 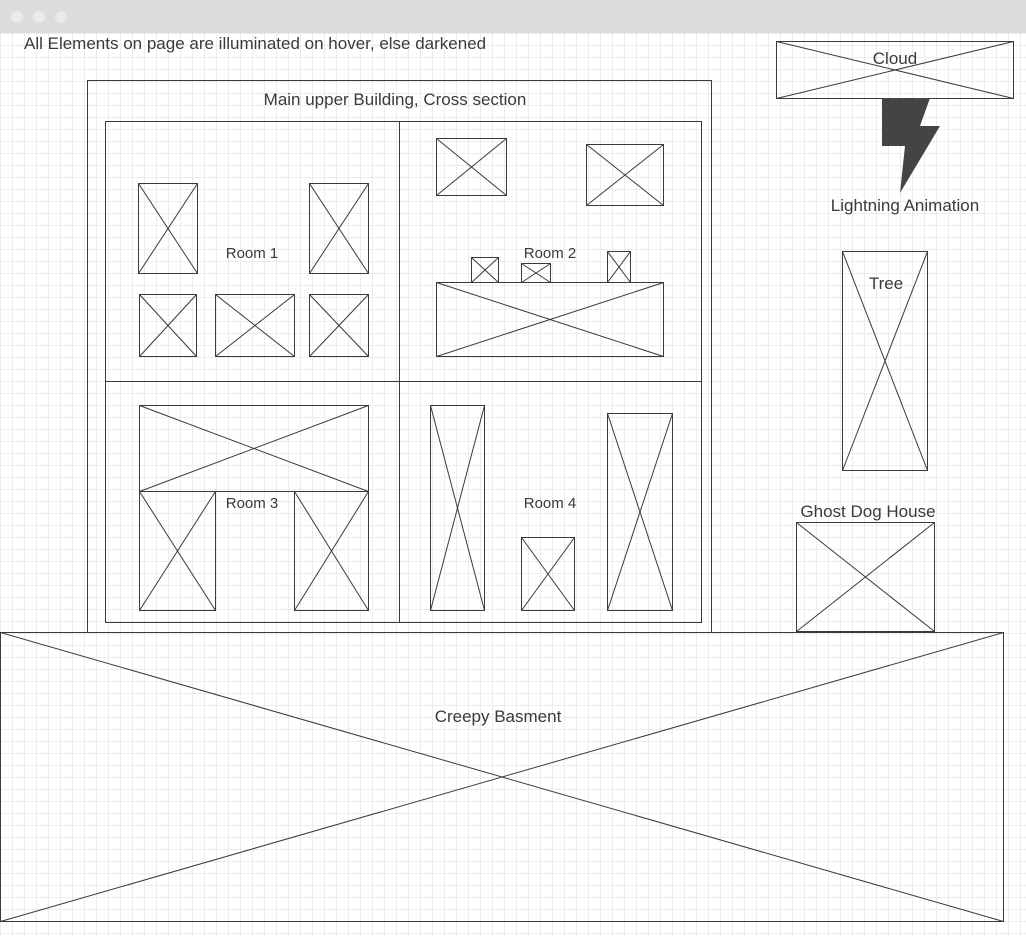 I want to click on lightning-label: Lightning Animation, so click(x=905, y=205).